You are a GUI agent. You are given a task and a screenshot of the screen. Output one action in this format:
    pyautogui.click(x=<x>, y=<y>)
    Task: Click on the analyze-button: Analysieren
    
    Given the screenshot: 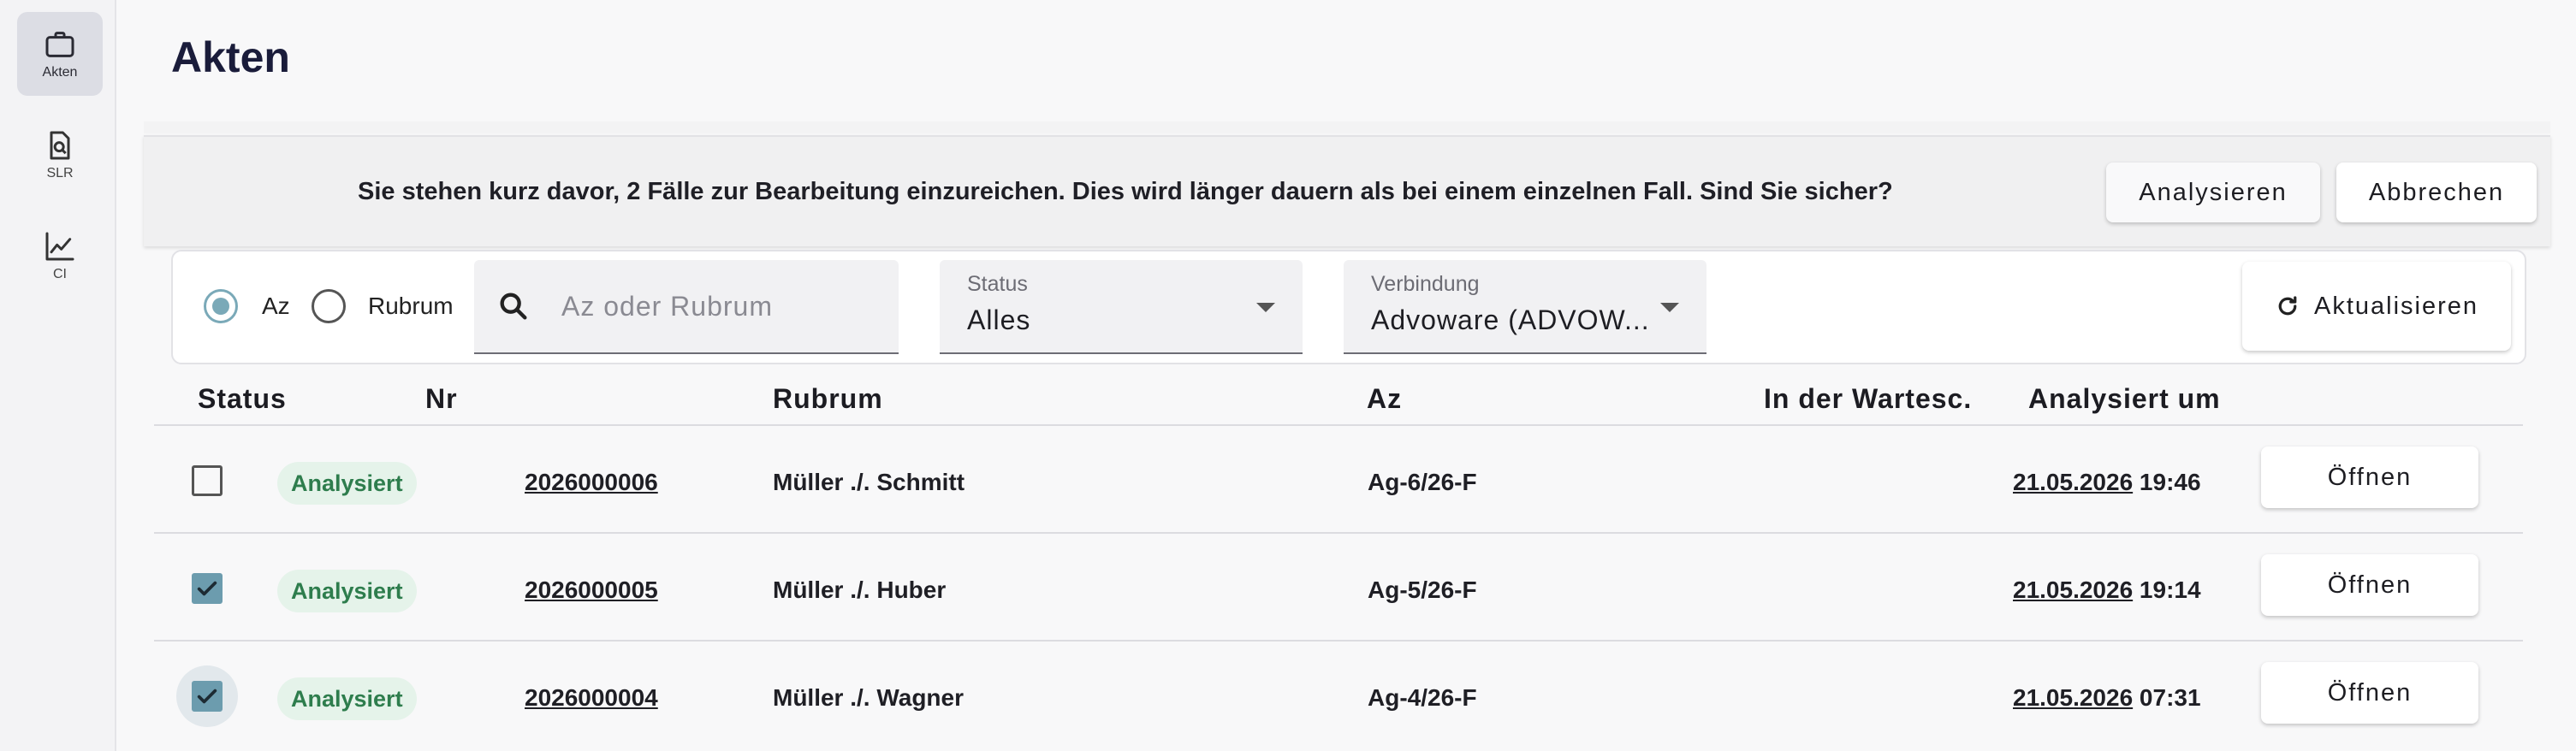 What is the action you would take?
    pyautogui.click(x=2213, y=192)
    